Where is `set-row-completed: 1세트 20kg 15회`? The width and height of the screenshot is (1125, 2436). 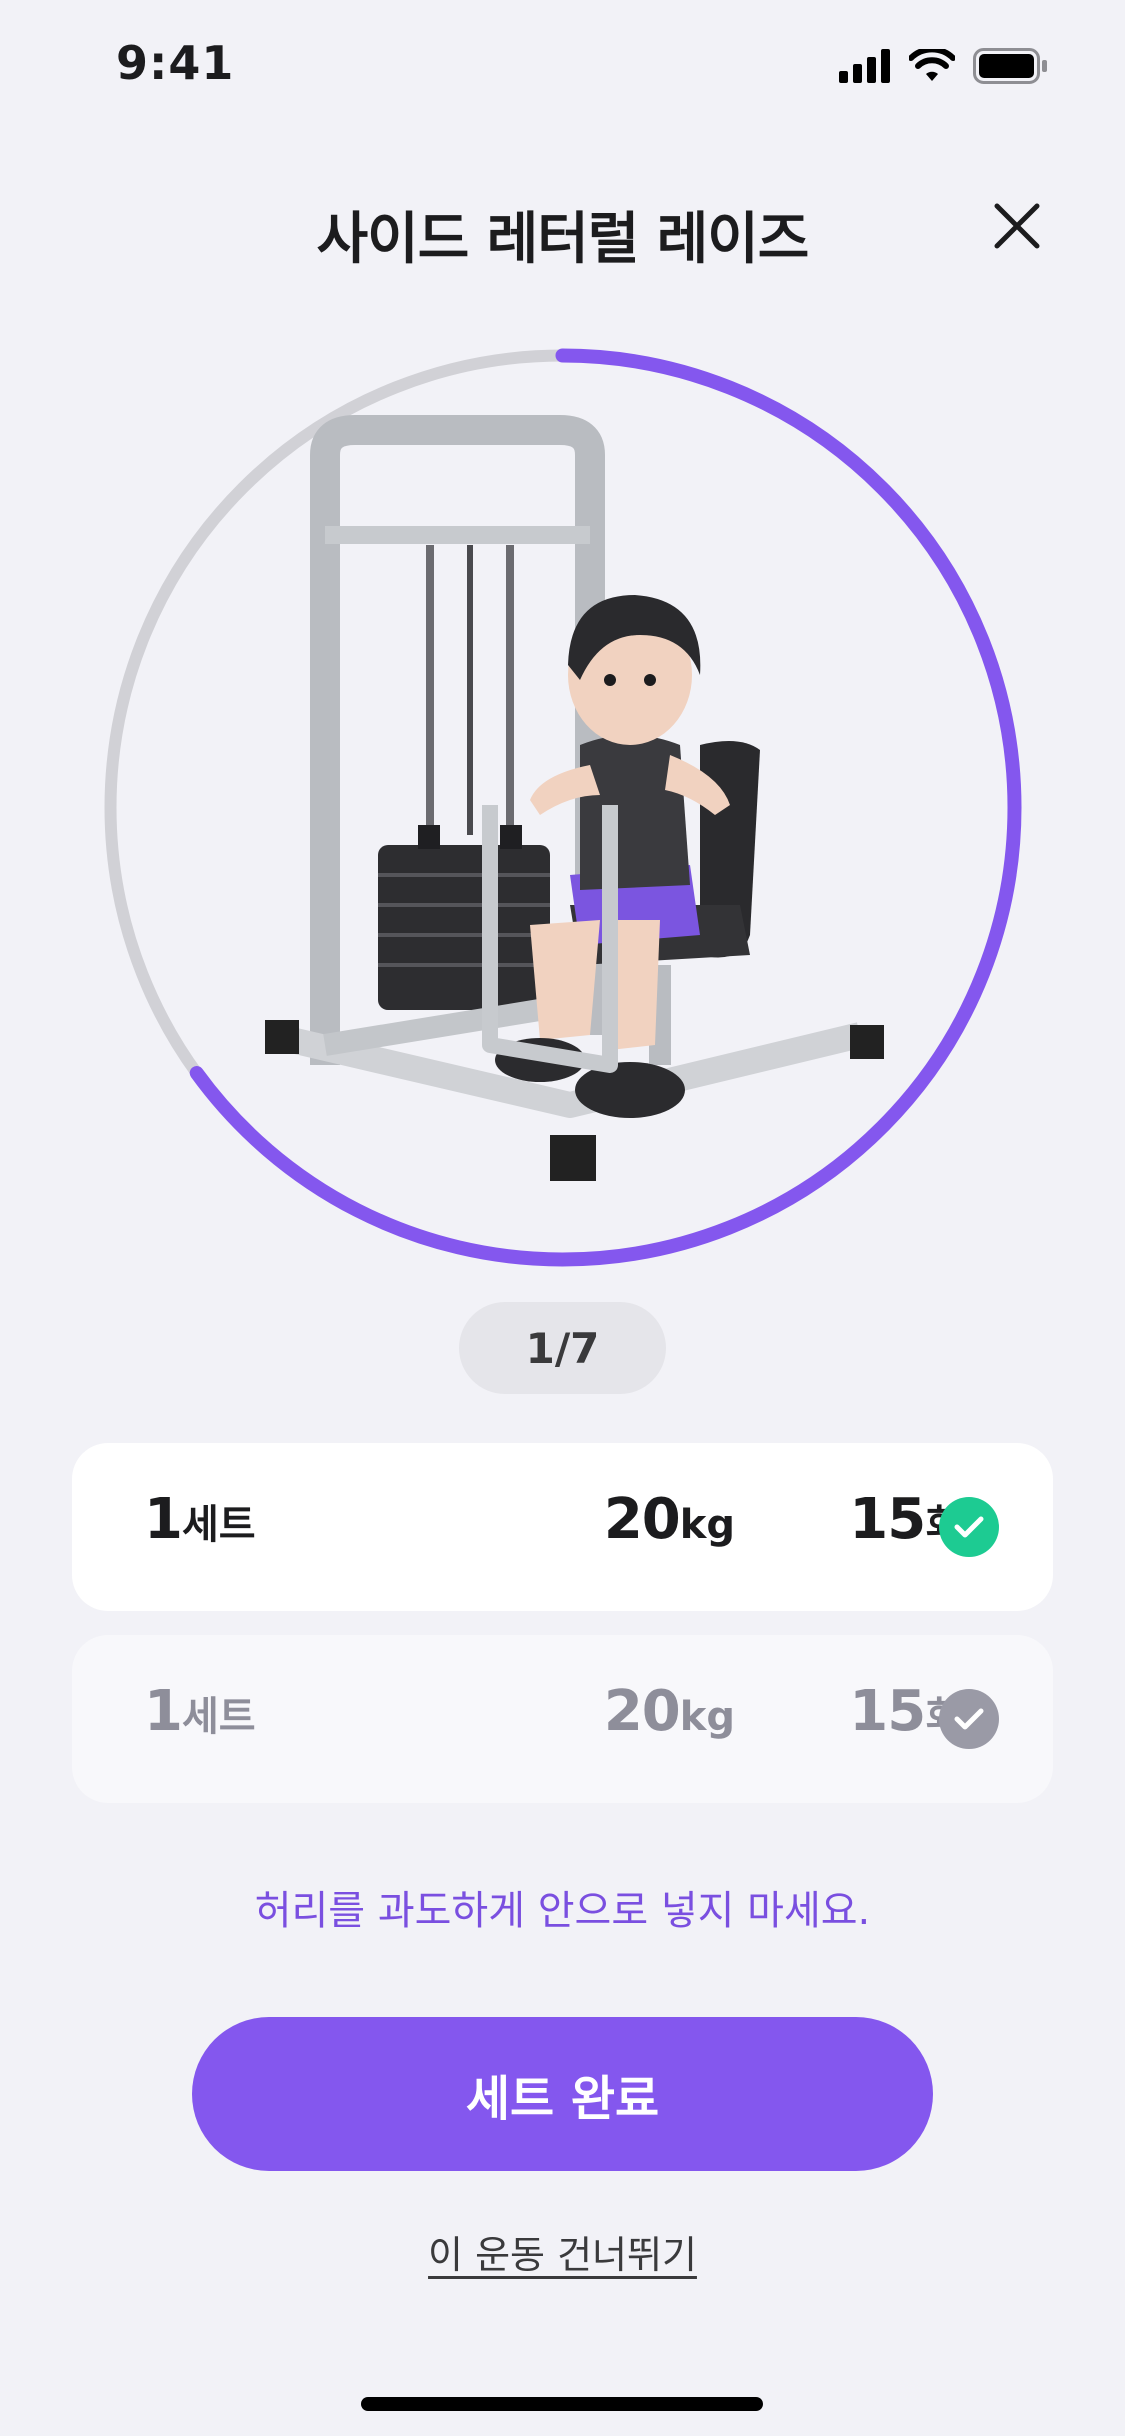
set-row-completed: 1세트 20kg 15회 is located at coordinates (562, 1527).